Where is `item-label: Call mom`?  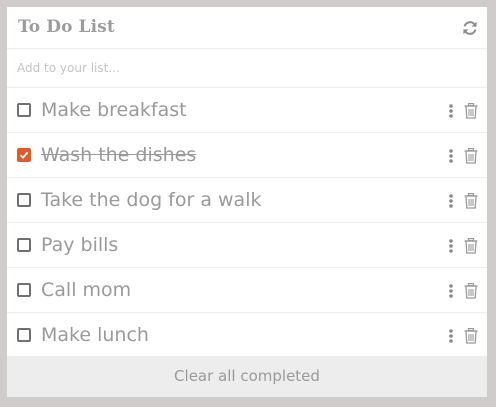 item-label: Call mom is located at coordinates (86, 290).